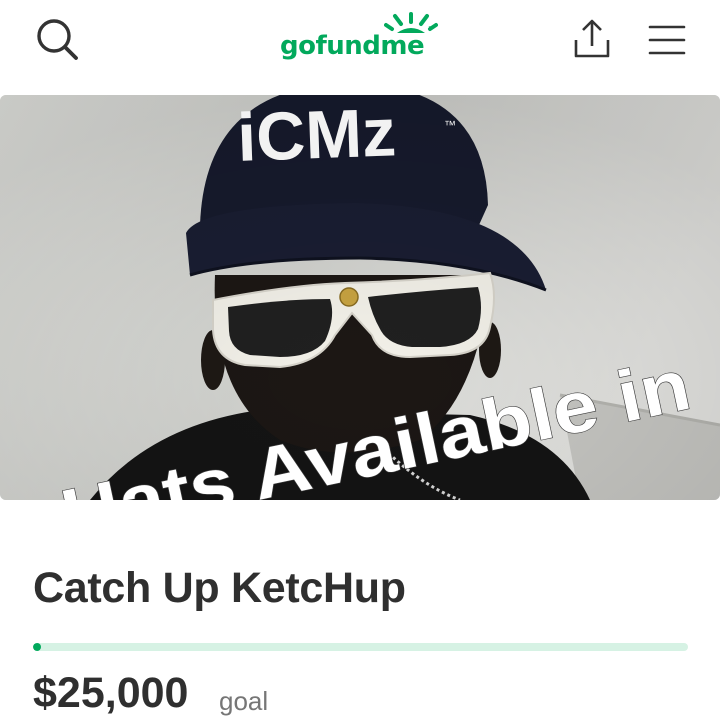 This screenshot has height=720, width=720. What do you see at coordinates (244, 701) in the screenshot?
I see `goal-label: goal` at bounding box center [244, 701].